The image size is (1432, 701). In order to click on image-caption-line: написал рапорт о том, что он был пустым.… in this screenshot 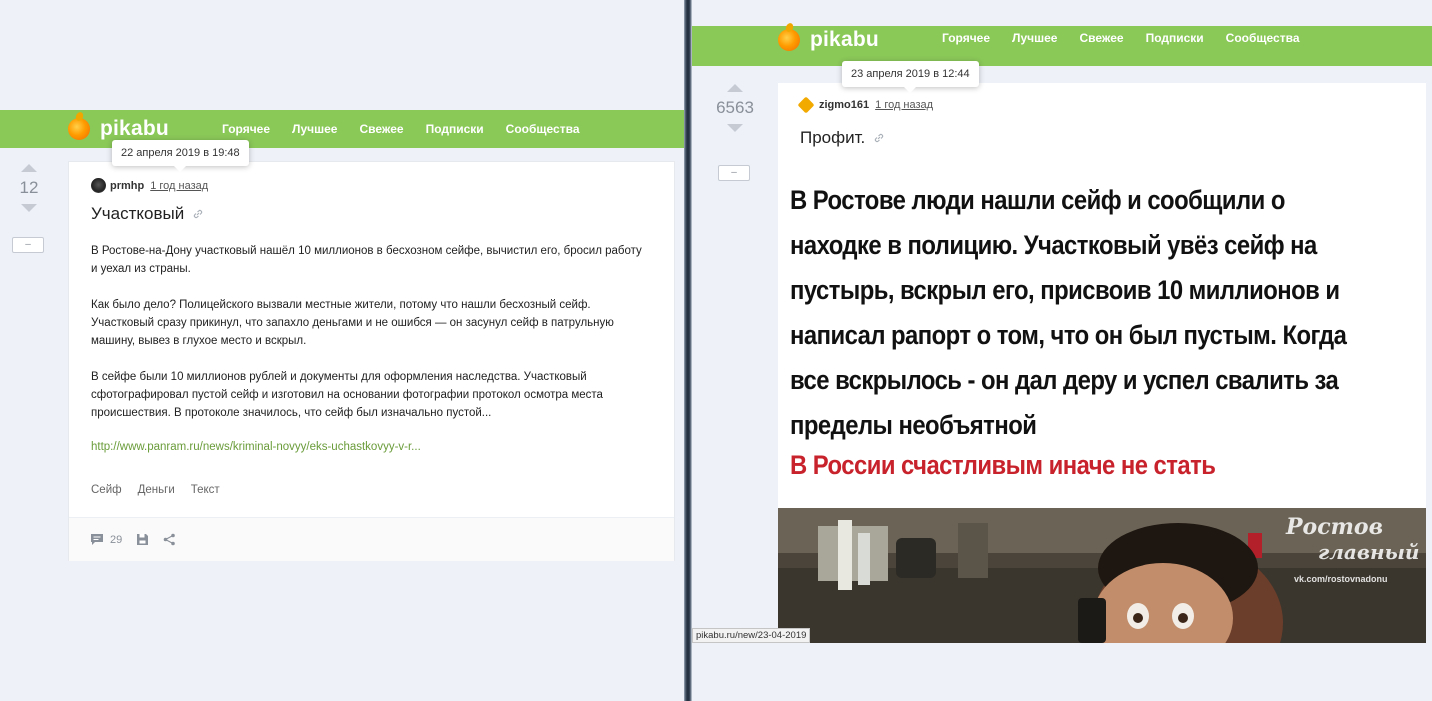, I will do `click(1068, 335)`.